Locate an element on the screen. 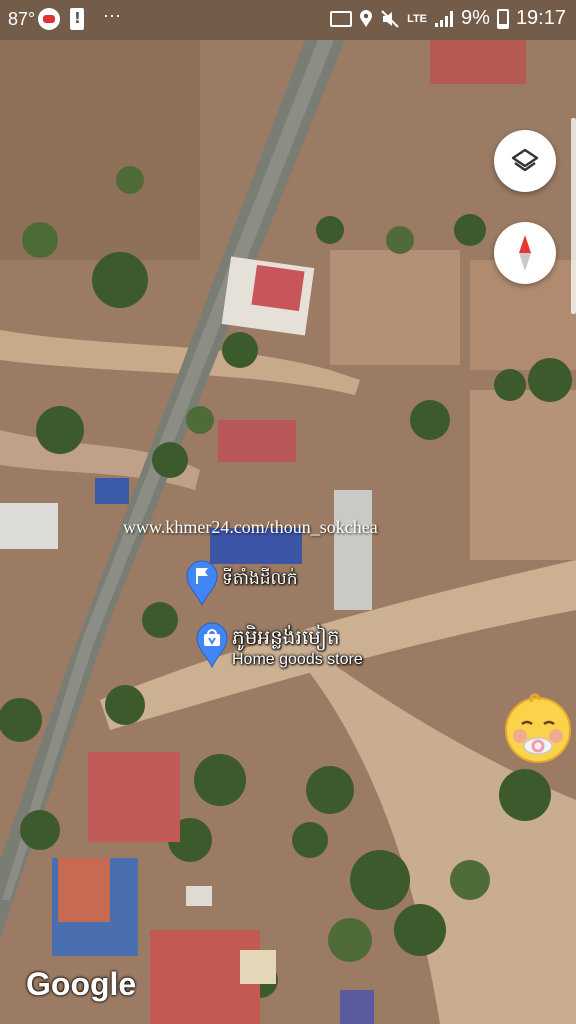  network-type-label: LTE is located at coordinates (417, 18).